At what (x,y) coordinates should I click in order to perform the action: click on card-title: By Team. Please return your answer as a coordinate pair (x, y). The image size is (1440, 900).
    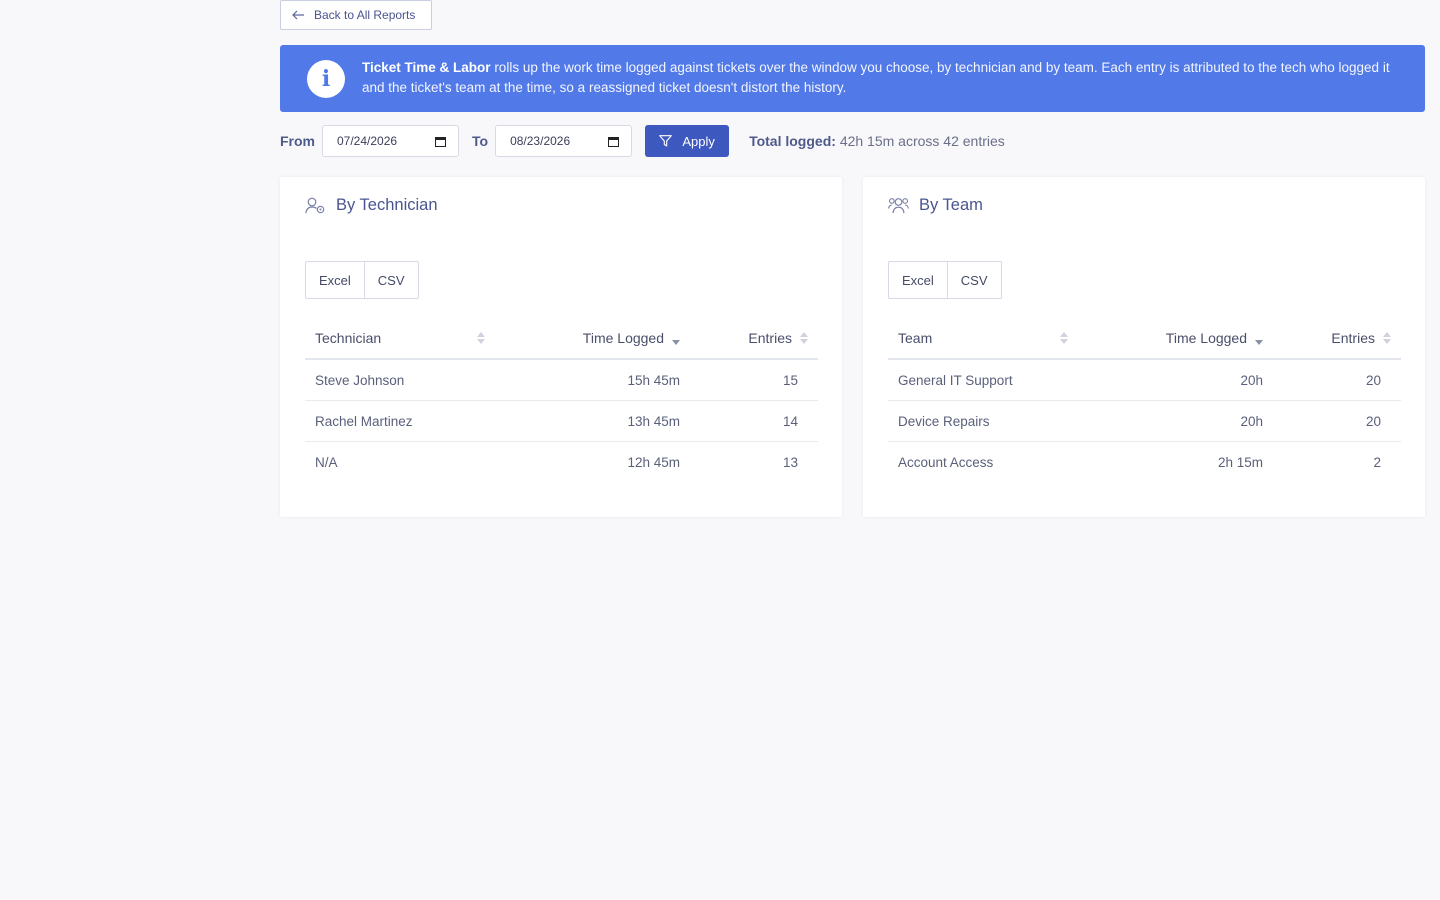
    Looking at the image, I should click on (935, 205).